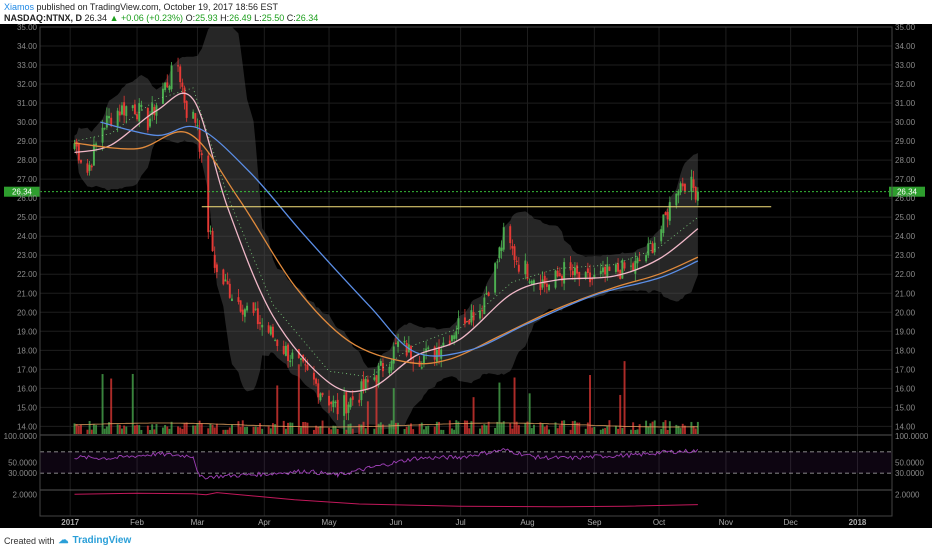 This screenshot has width=932, height=550. What do you see at coordinates (22, 463) in the screenshot?
I see `rsi-tick-left: 50.0000` at bounding box center [22, 463].